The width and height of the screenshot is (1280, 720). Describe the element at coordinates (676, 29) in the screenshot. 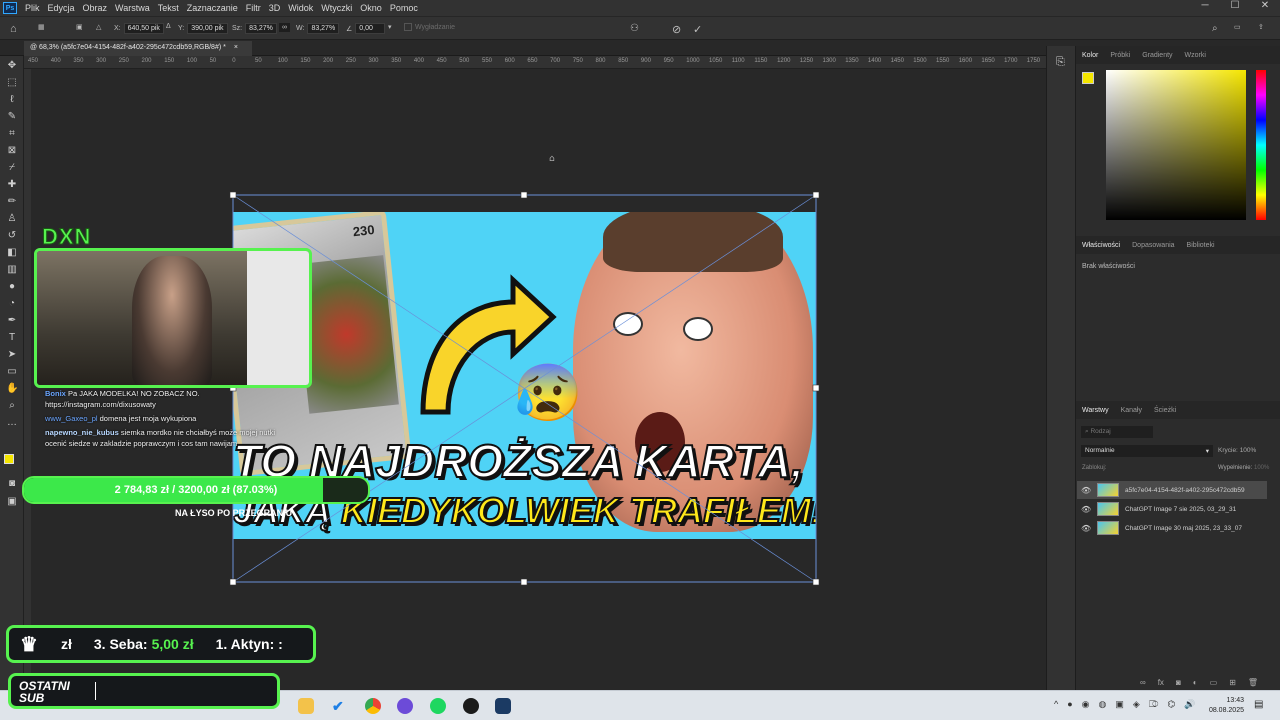

I see `cancel-transform-icon: ⊘` at that location.